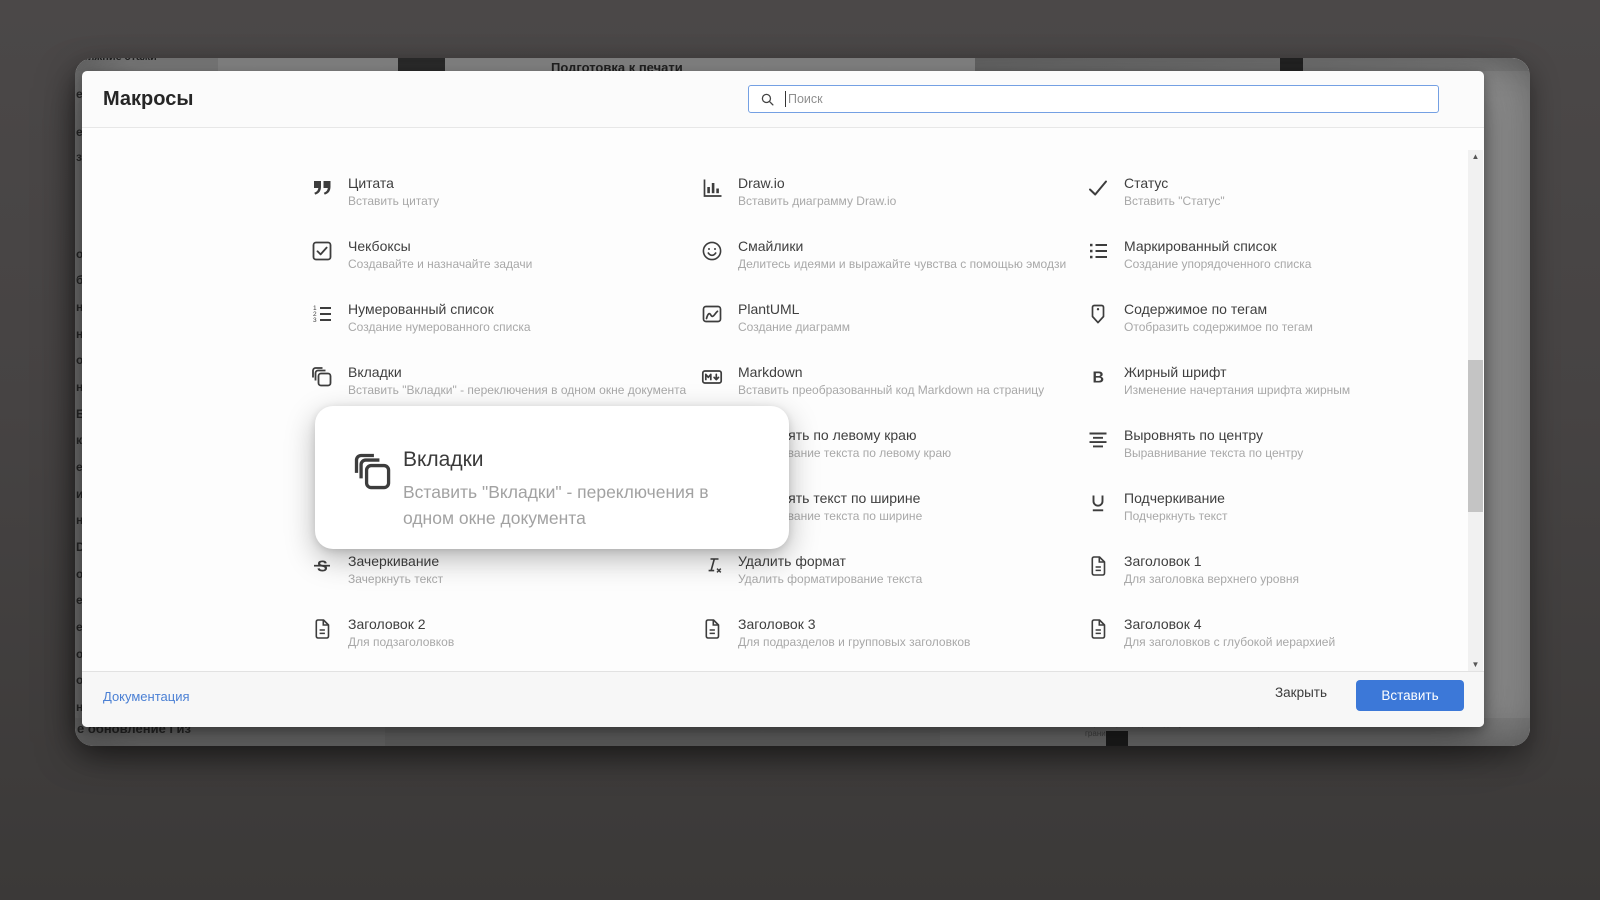  What do you see at coordinates (1098, 314) in the screenshot?
I see `tag-icon` at bounding box center [1098, 314].